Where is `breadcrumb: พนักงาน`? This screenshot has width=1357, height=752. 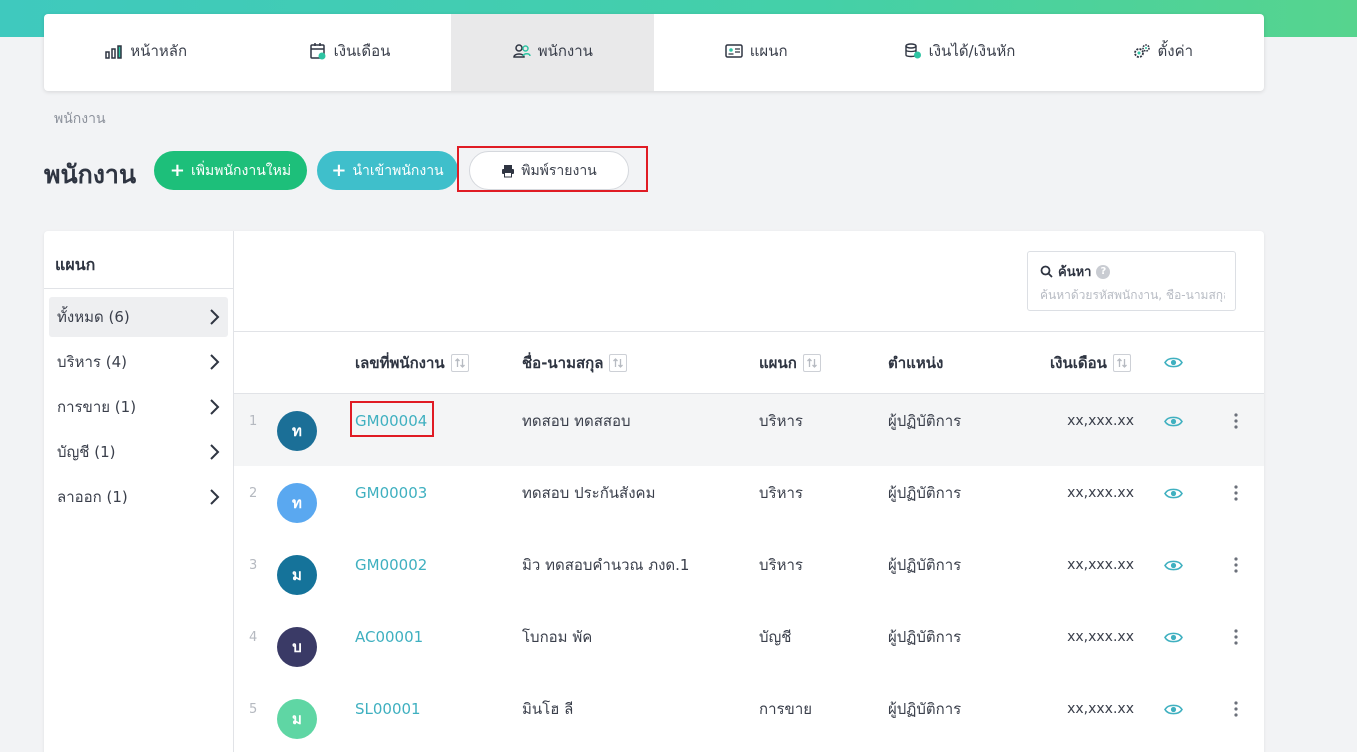 breadcrumb: พนักงาน is located at coordinates (80, 119).